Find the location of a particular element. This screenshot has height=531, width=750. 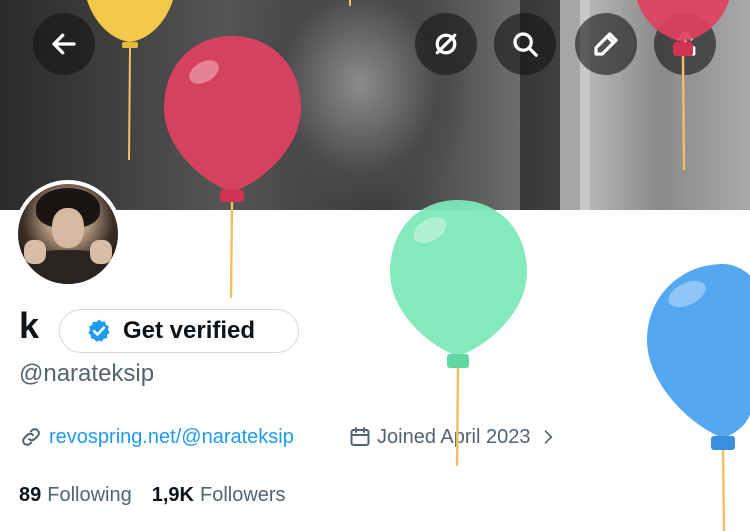

get-verified-label: Get verified is located at coordinates (189, 330).